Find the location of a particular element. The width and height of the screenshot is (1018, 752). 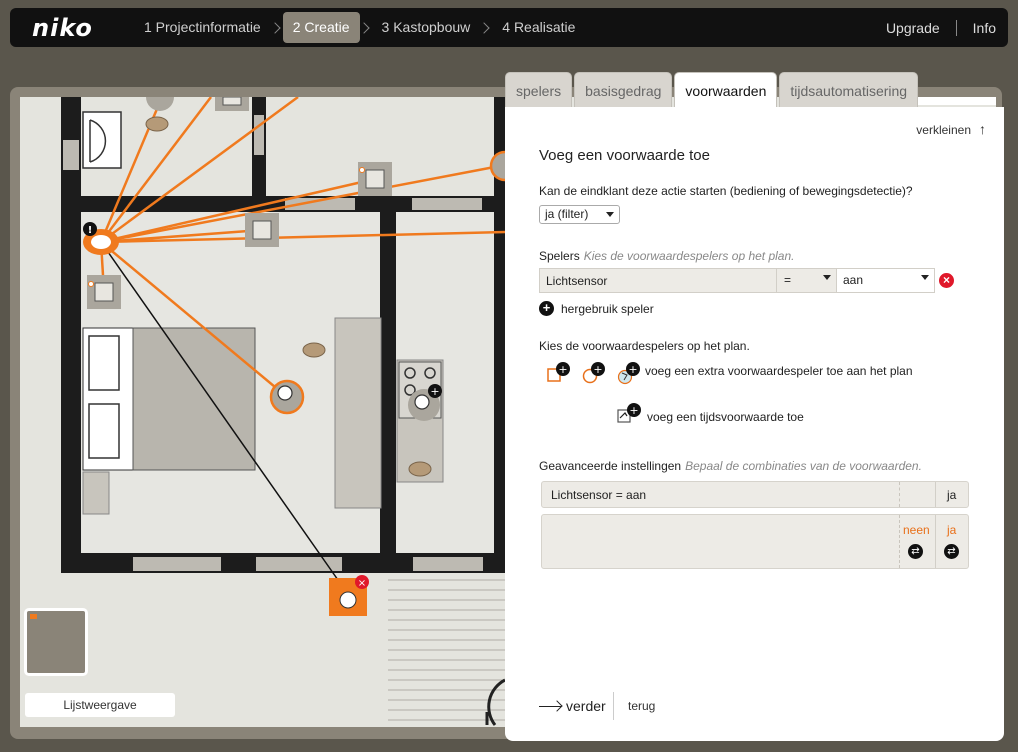

add-time-condition-icon: + is located at coordinates (631, 415).